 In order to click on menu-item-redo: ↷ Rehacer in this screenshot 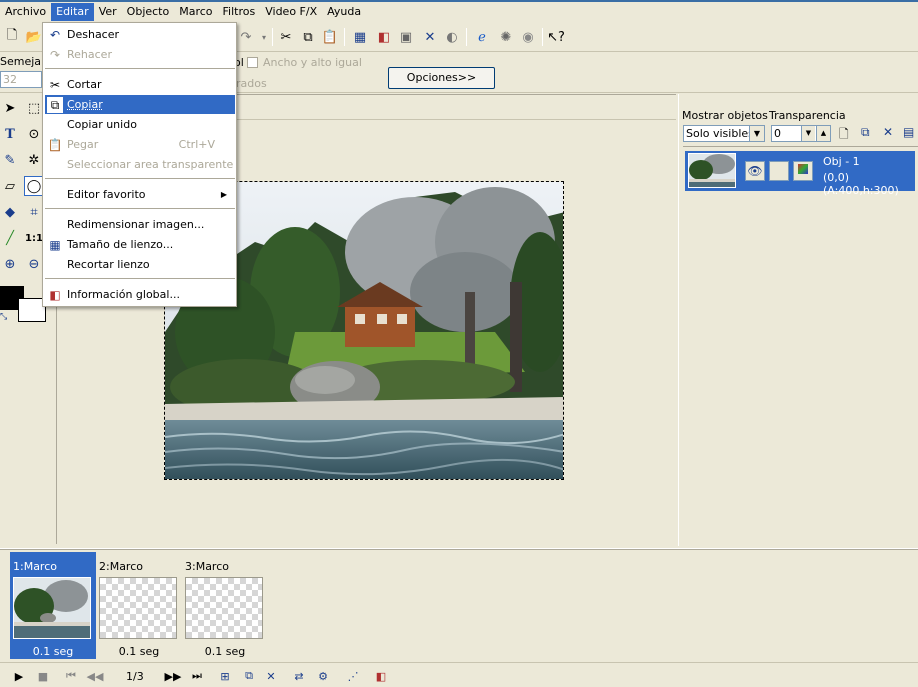, I will do `click(140, 54)`.